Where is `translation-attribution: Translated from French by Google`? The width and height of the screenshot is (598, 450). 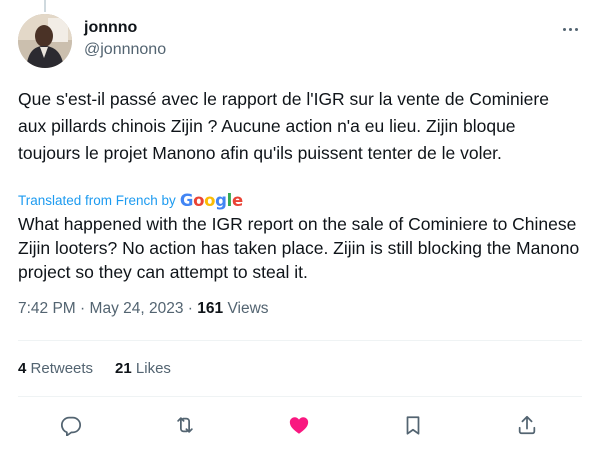
translation-attribution: Translated from French by Google is located at coordinates (130, 200).